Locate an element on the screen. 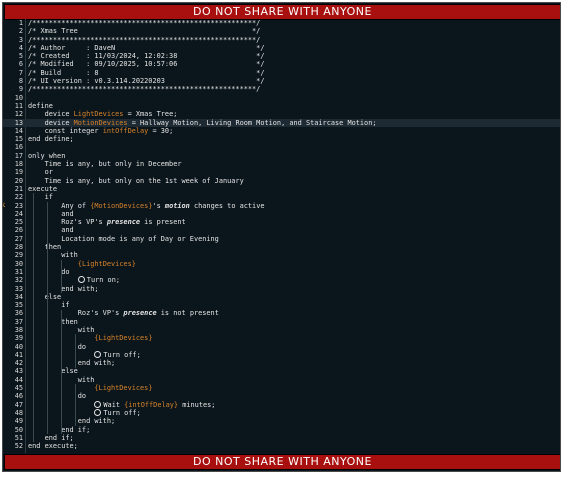  code-text: end with; is located at coordinates (71, 363).